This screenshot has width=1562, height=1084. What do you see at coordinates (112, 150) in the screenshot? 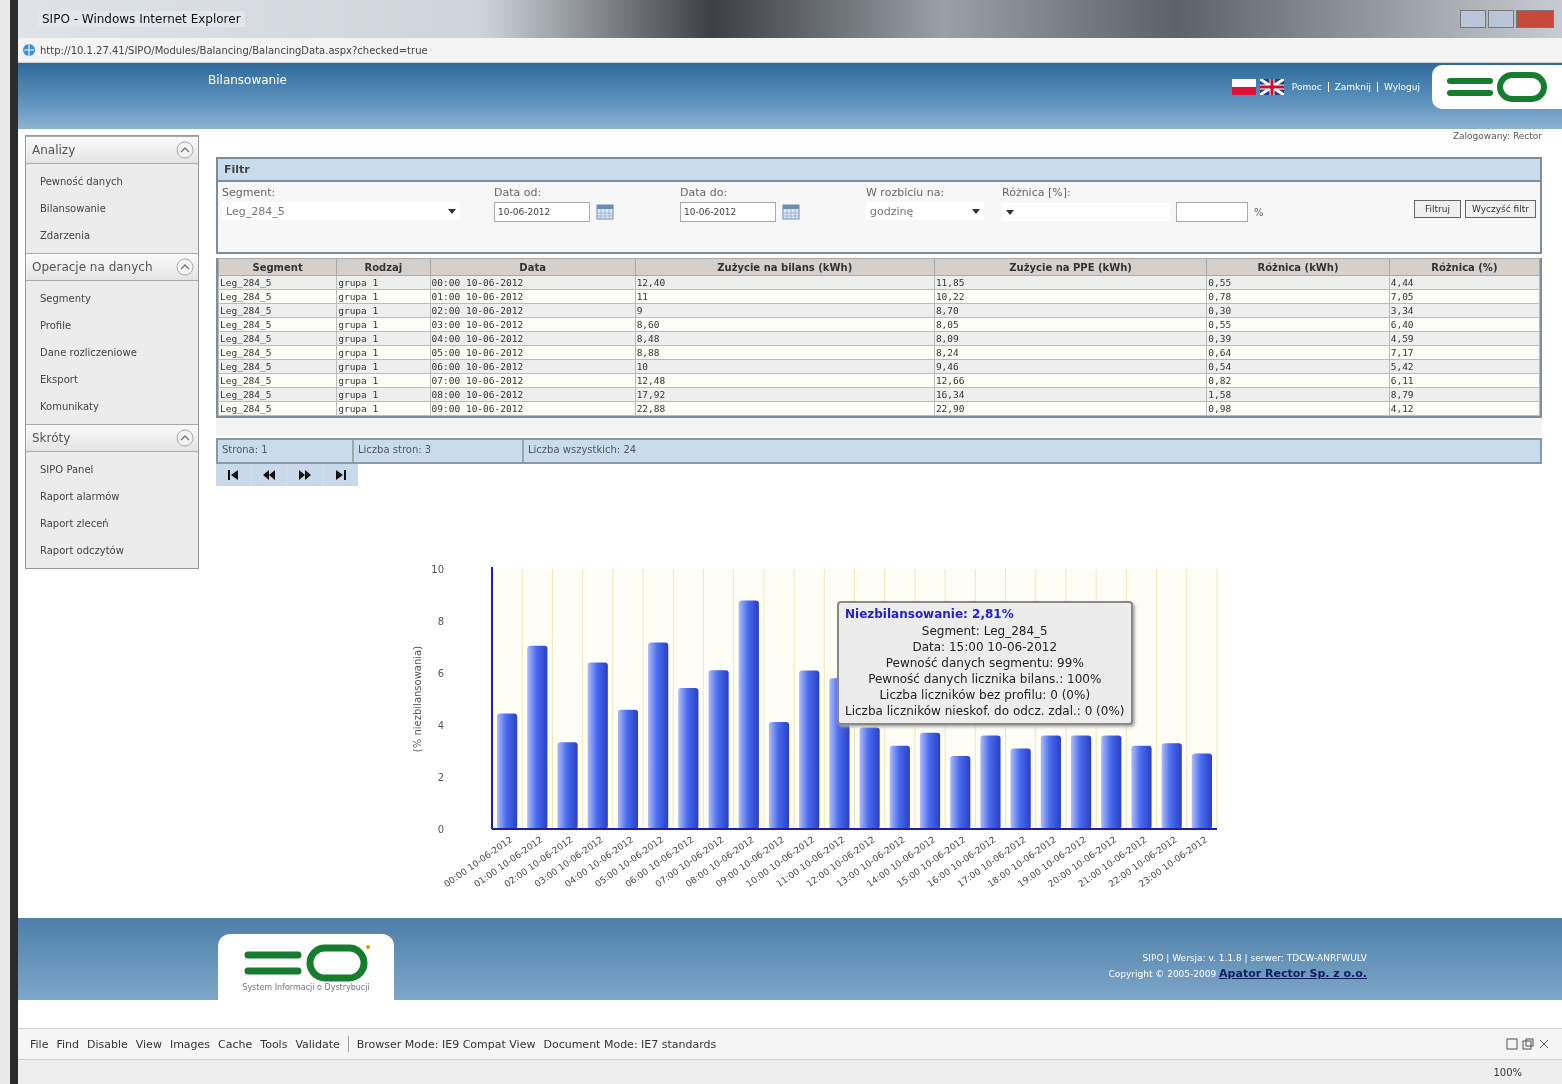
I see `sidebar-section-header: Analizy` at bounding box center [112, 150].